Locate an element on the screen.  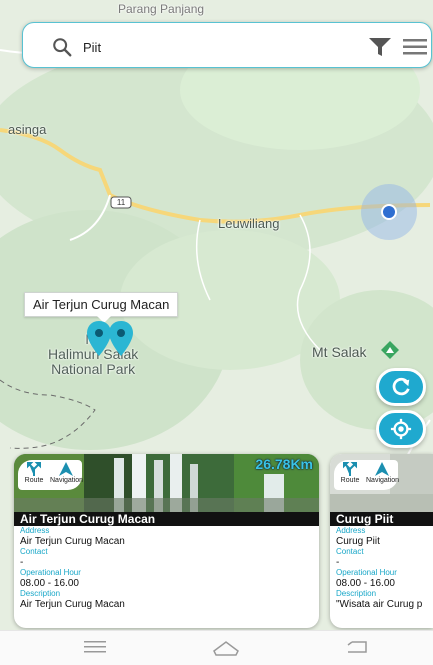
locate-icon is located at coordinates (401, 429).